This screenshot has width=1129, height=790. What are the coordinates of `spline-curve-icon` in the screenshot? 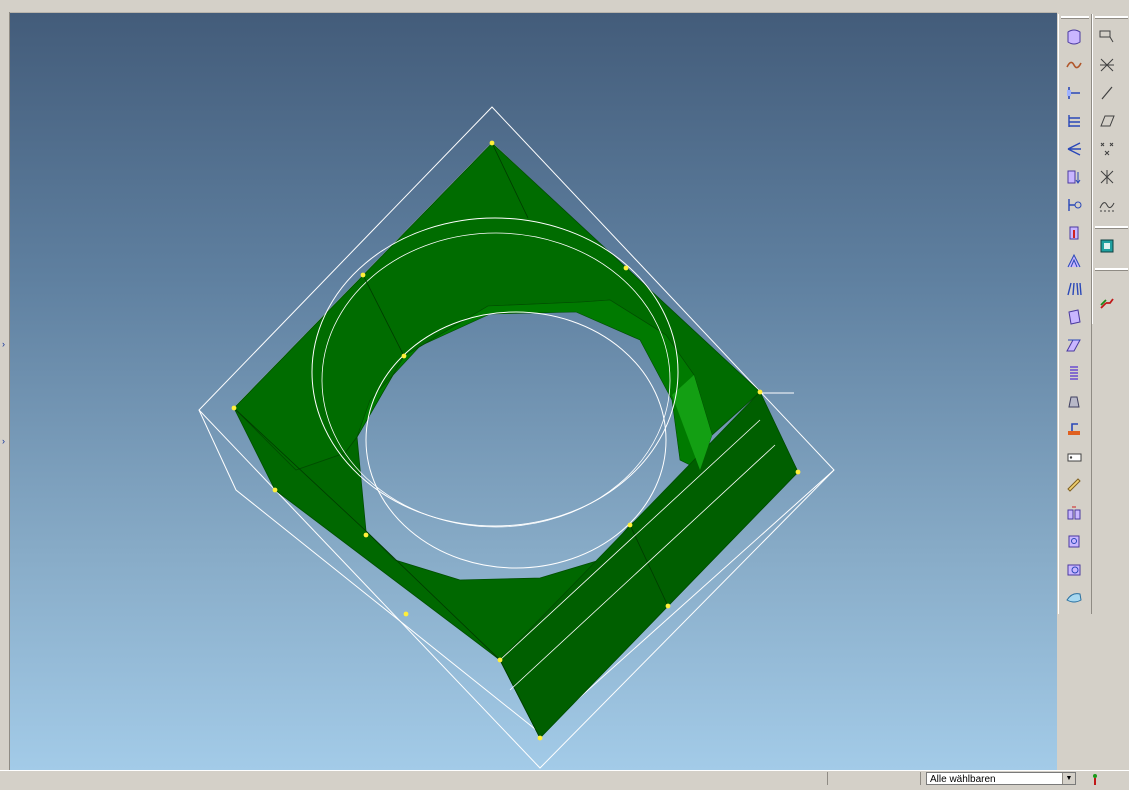 It's located at (1074, 65).